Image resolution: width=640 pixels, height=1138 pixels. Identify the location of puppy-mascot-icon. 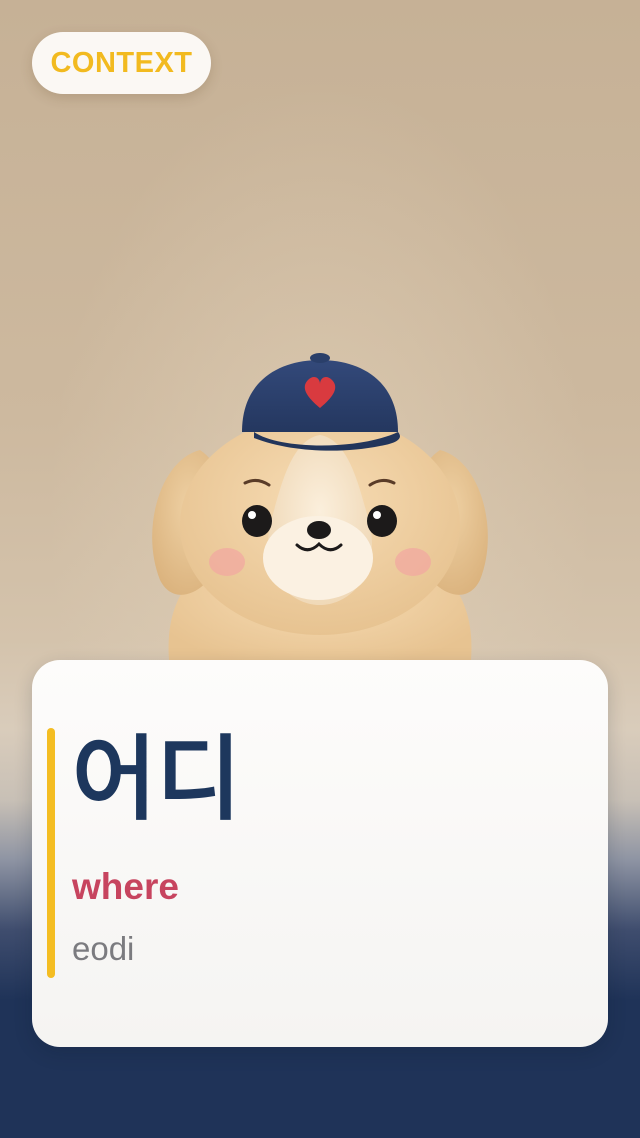
(320, 511).